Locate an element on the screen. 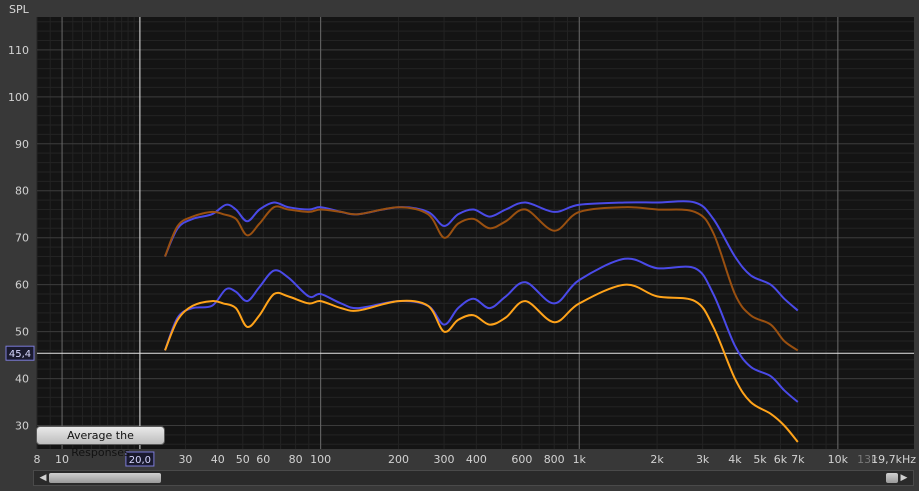 The width and height of the screenshot is (919, 491). cursor-y-value: 45,4 is located at coordinates (20, 354).